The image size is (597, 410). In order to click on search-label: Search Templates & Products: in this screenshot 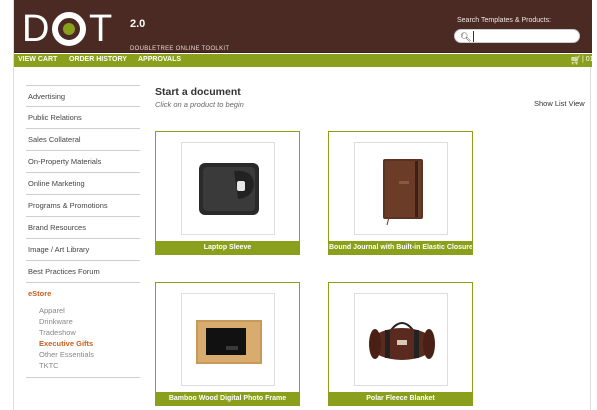, I will do `click(504, 20)`.